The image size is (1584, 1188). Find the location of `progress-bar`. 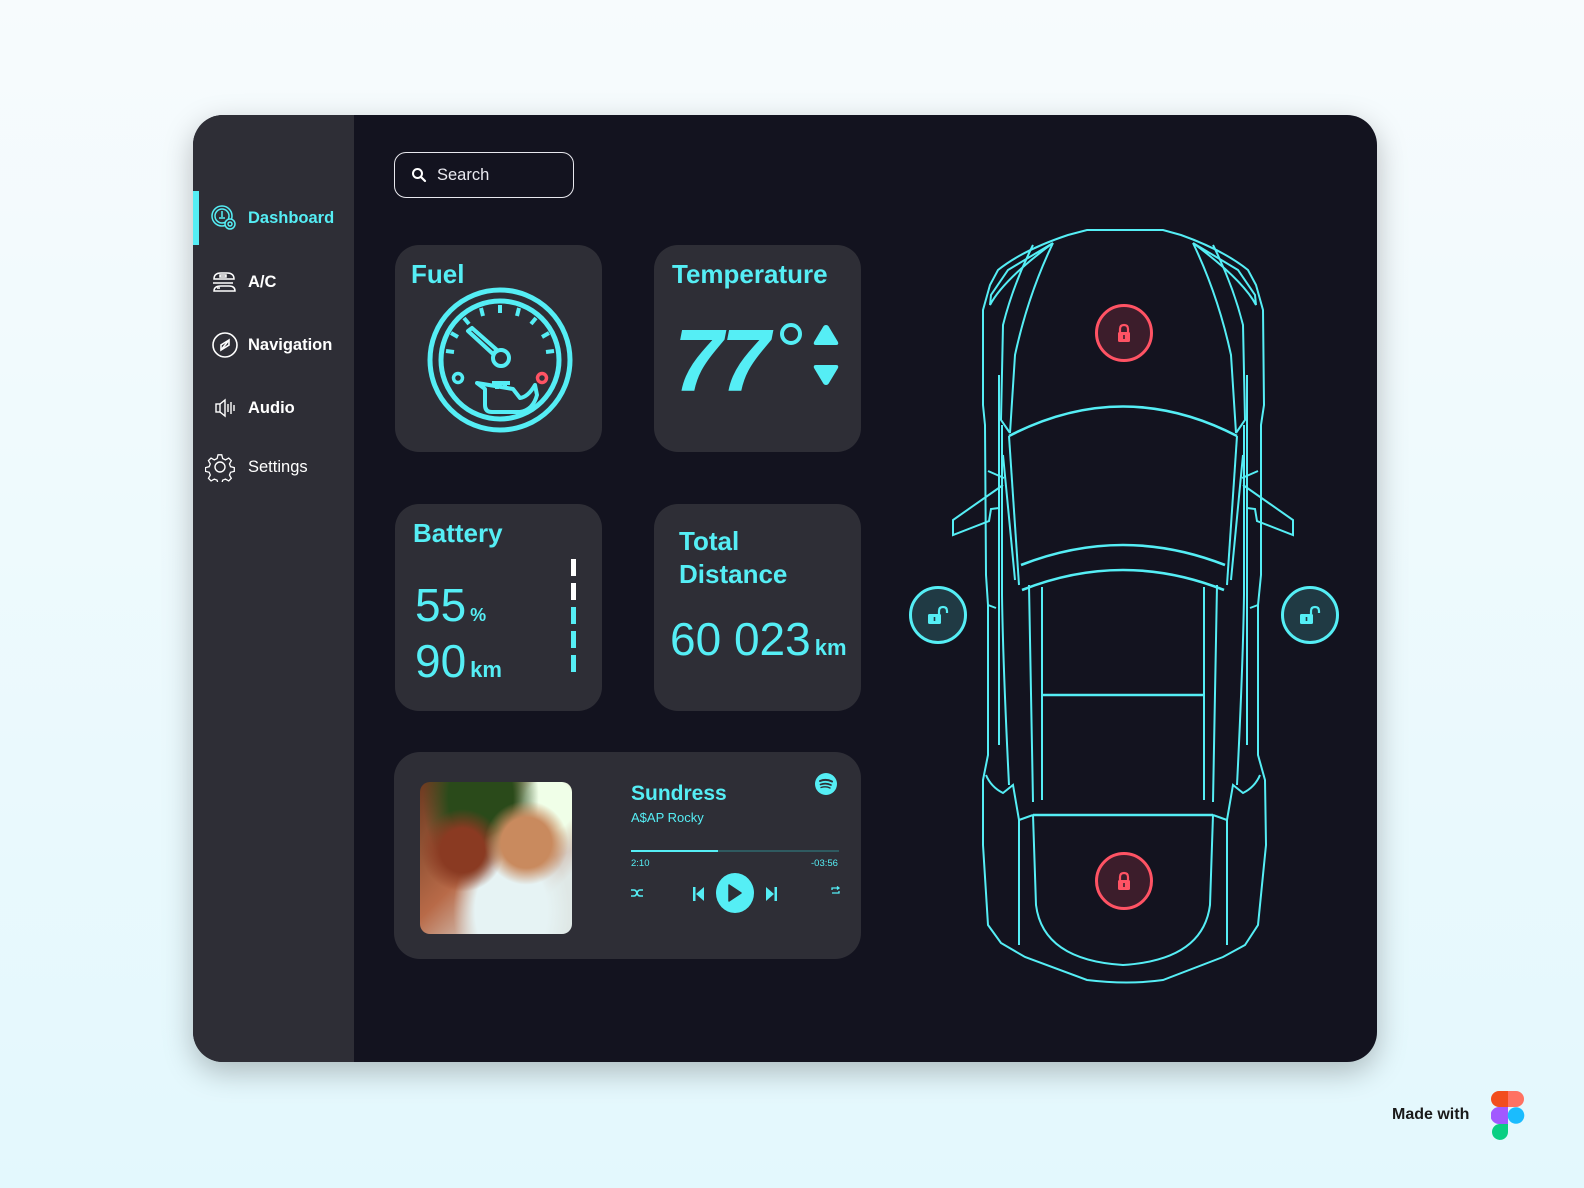

progress-bar is located at coordinates (735, 851).